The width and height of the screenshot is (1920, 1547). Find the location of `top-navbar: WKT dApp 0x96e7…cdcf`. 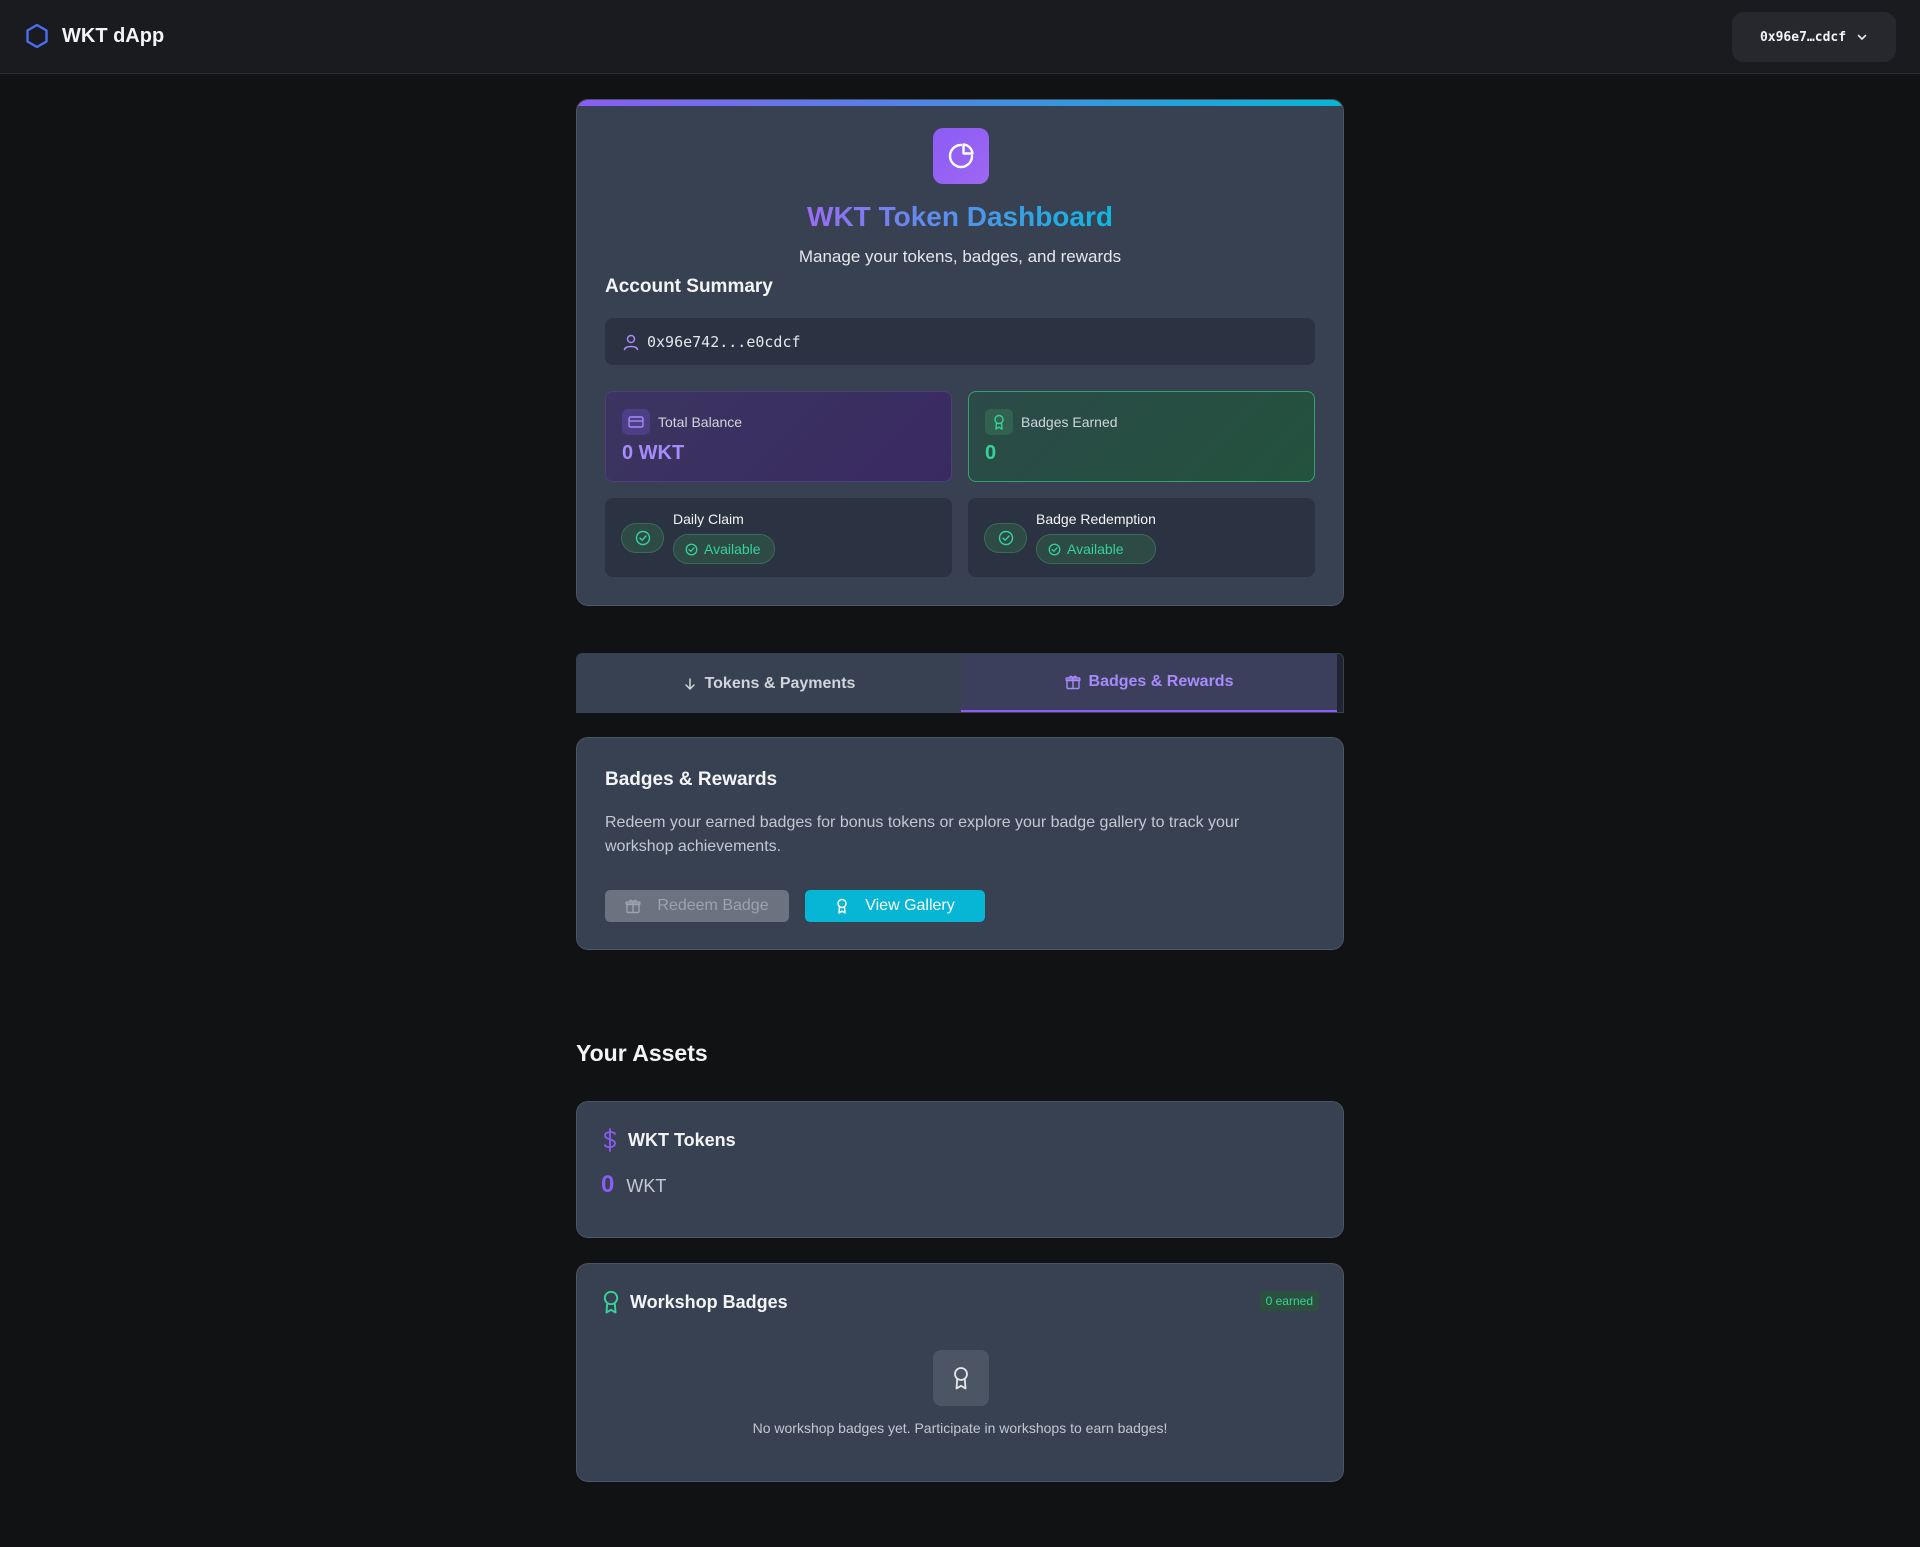

top-navbar: WKT dApp 0x96e7…cdcf is located at coordinates (960, 37).